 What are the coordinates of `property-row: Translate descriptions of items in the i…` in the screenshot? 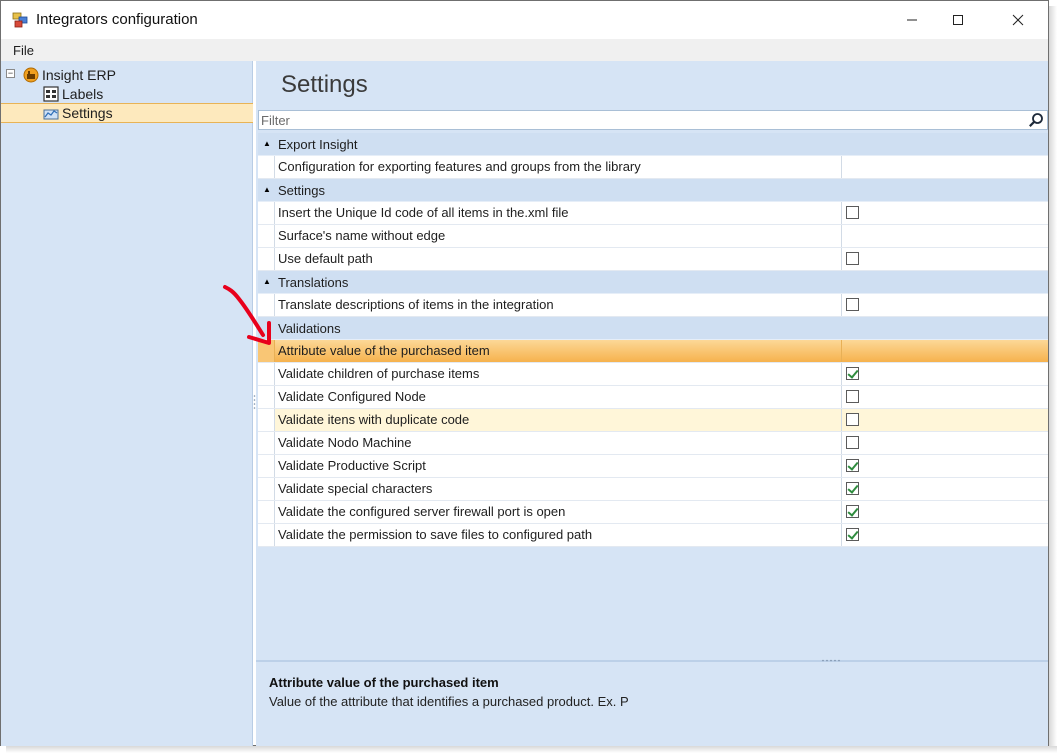 It's located at (653, 305).